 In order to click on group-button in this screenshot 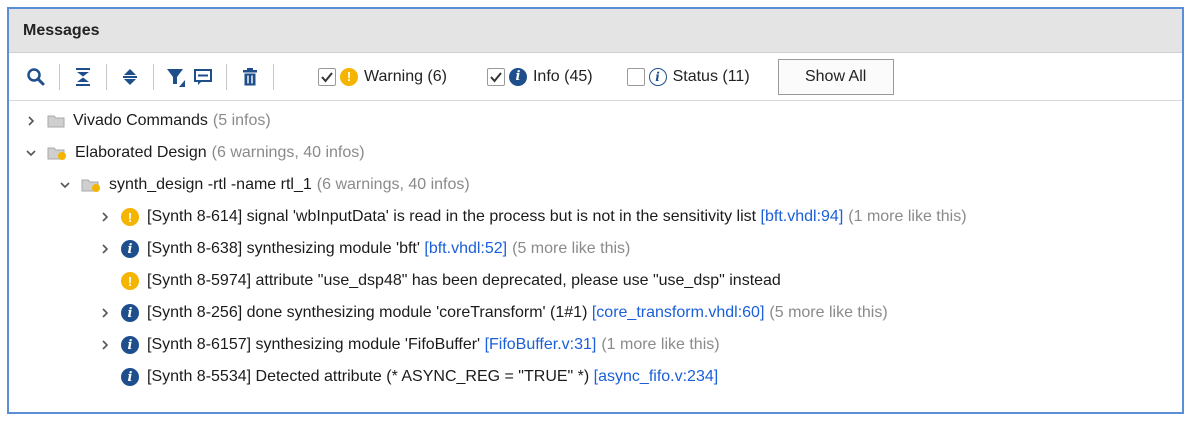, I will do `click(203, 77)`.